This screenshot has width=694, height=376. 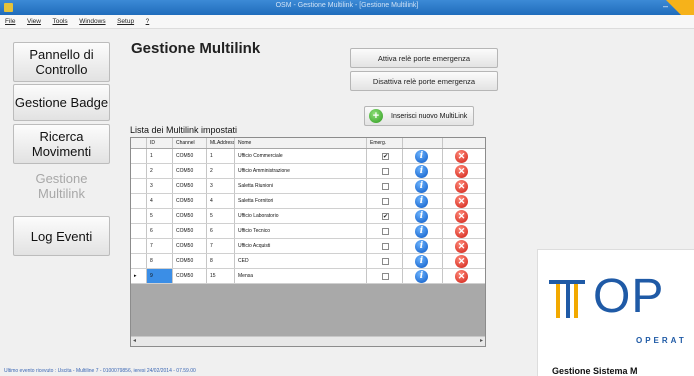 I want to click on scroll-right-icon: ▸, so click(x=481, y=340).